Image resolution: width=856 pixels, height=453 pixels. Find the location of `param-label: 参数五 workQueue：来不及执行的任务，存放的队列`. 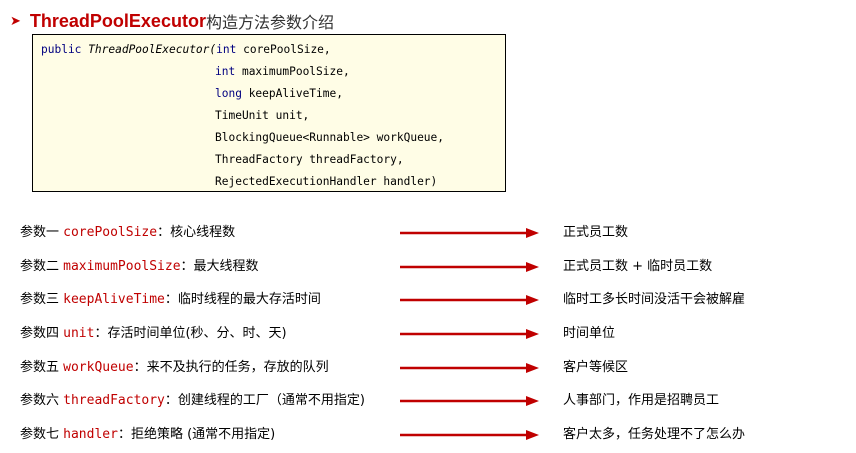

param-label: 参数五 workQueue：来不及执行的任务，存放的队列 is located at coordinates (174, 368).